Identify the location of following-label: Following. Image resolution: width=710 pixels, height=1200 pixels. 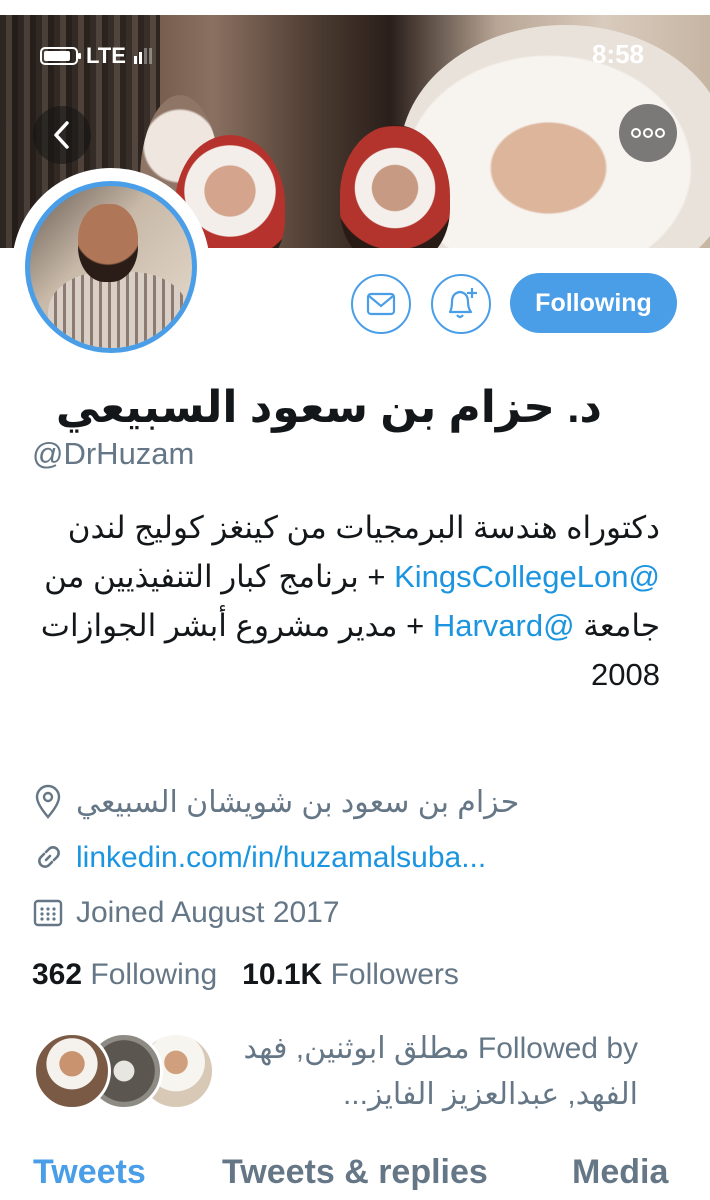
(154, 974).